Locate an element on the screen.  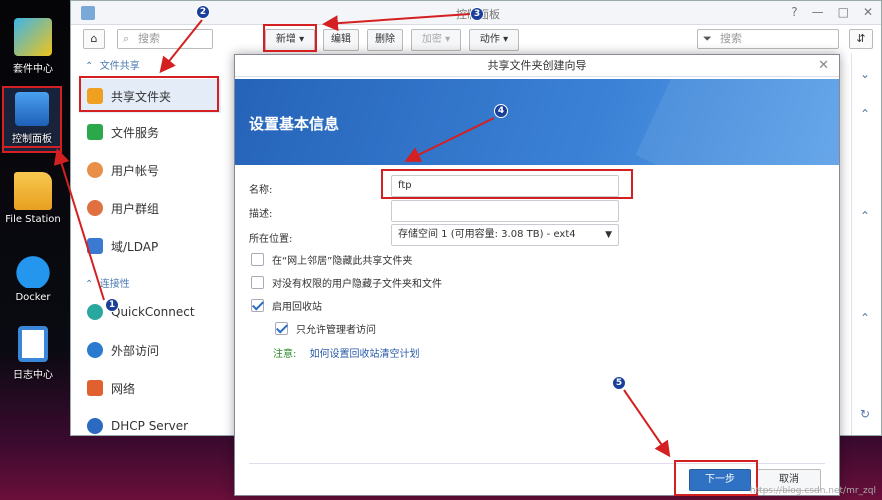
desktop-docker: Docker is located at coordinates (33, 276).